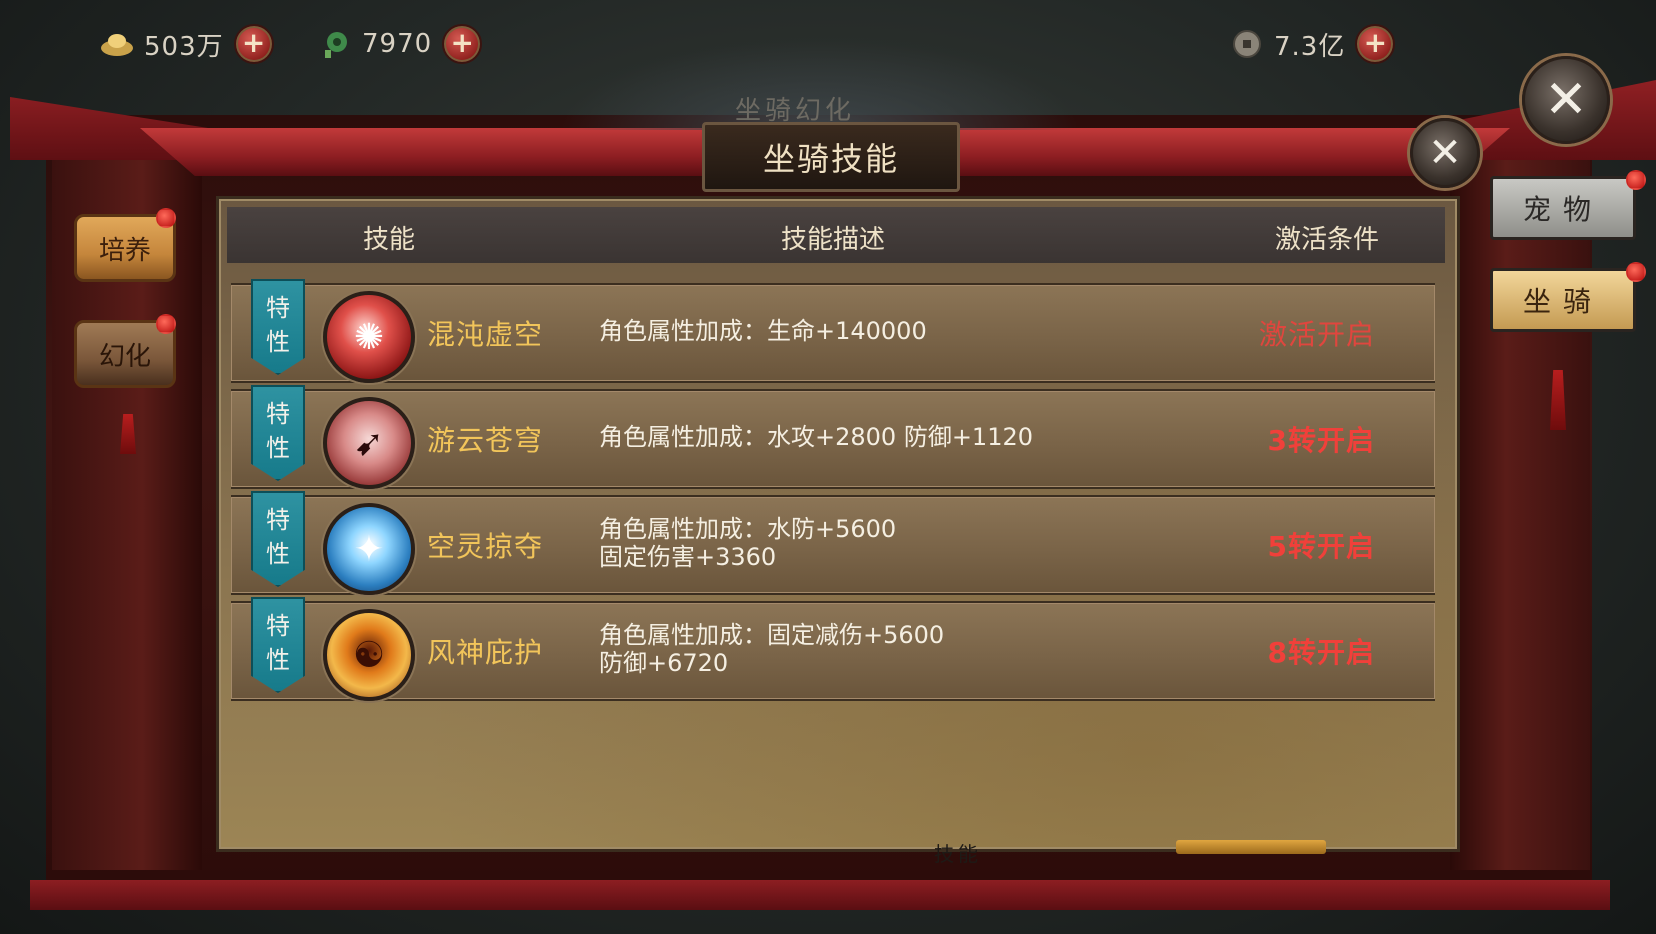  I want to click on wandering-cloud-icon: ➹, so click(369, 443).